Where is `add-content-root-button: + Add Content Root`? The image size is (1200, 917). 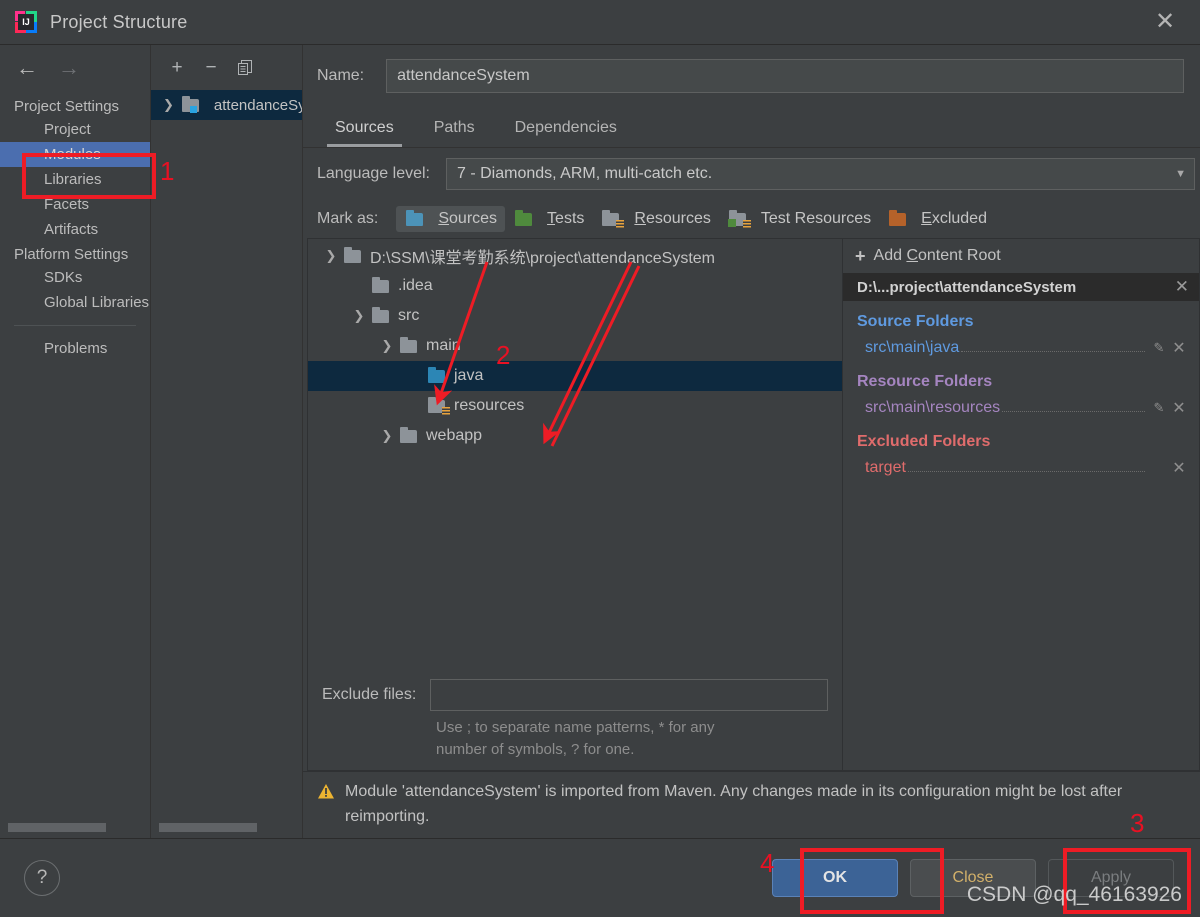
add-content-root-button: + Add Content Root is located at coordinates (1021, 256).